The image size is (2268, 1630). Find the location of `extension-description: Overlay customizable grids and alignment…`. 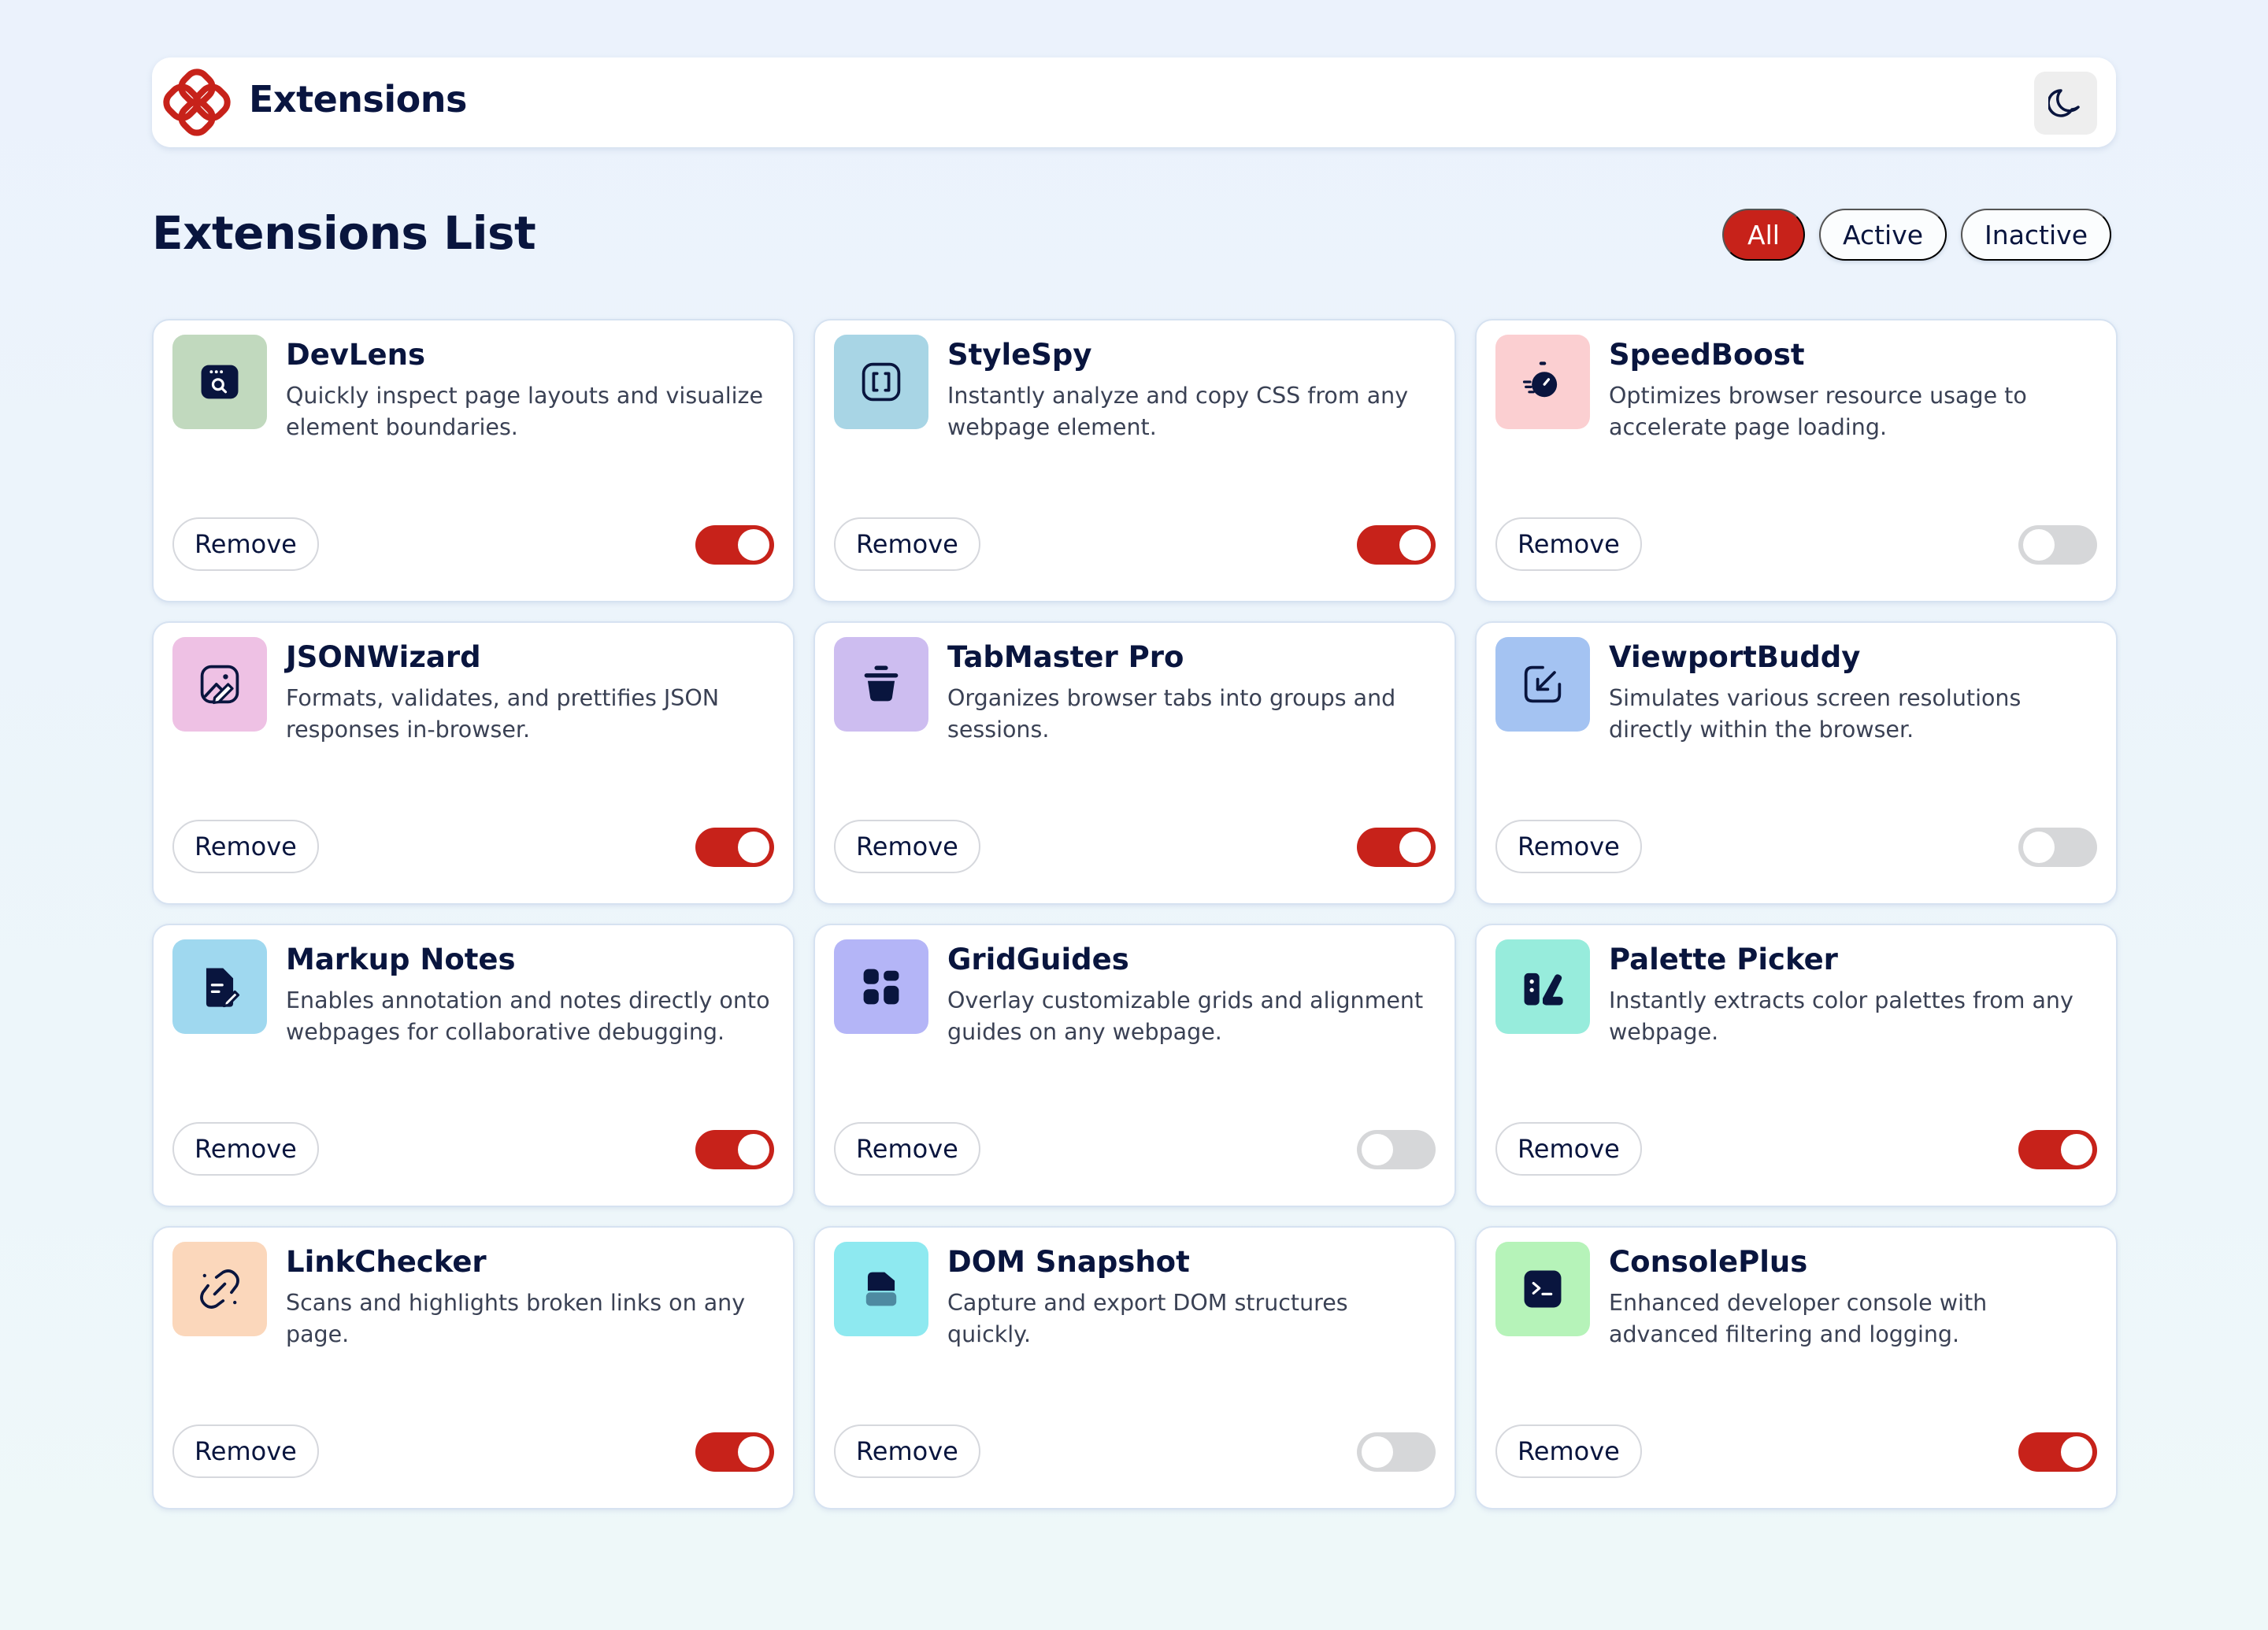

extension-description: Overlay customizable grids and alignment… is located at coordinates (1185, 1016).